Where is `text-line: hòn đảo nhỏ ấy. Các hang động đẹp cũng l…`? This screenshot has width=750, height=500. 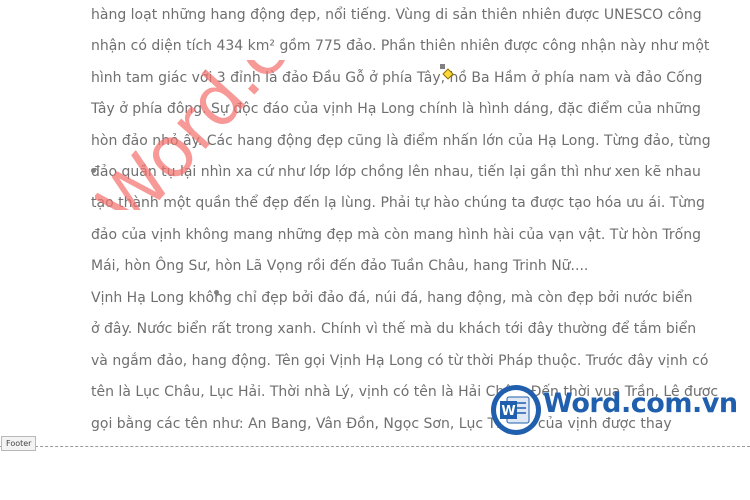 text-line: hòn đảo nhỏ ấy. Các hang động đẹp cũng l… is located at coordinates (401, 140).